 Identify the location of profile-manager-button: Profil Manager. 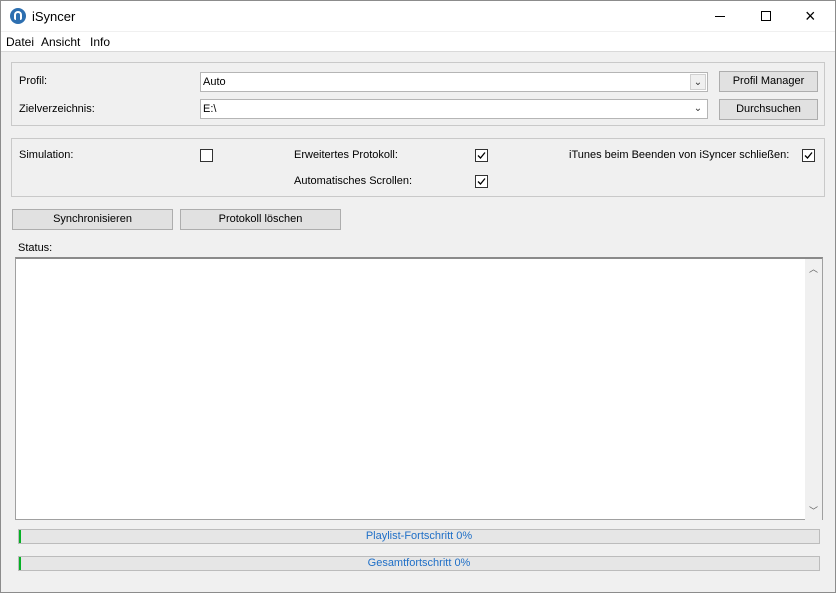
(768, 81).